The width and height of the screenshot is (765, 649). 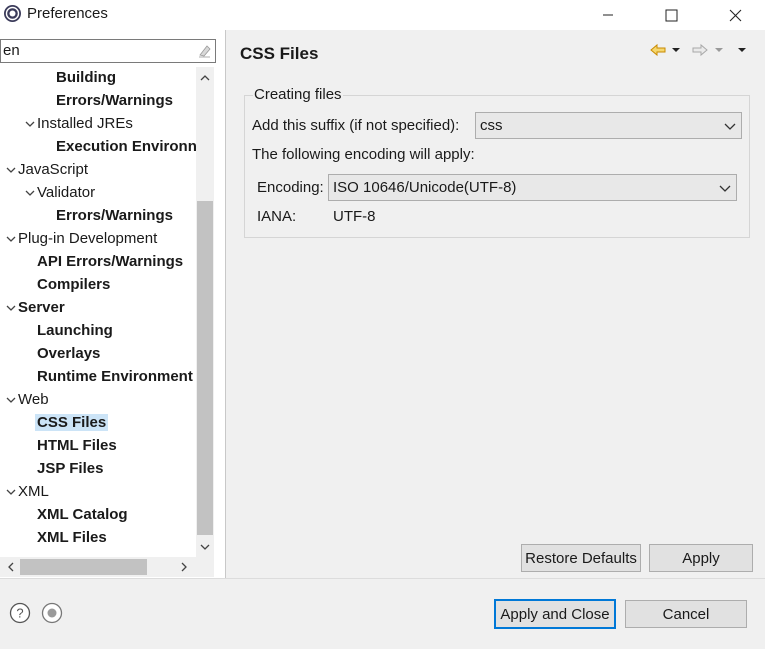 I want to click on record-macro-icon, so click(x=52, y=613).